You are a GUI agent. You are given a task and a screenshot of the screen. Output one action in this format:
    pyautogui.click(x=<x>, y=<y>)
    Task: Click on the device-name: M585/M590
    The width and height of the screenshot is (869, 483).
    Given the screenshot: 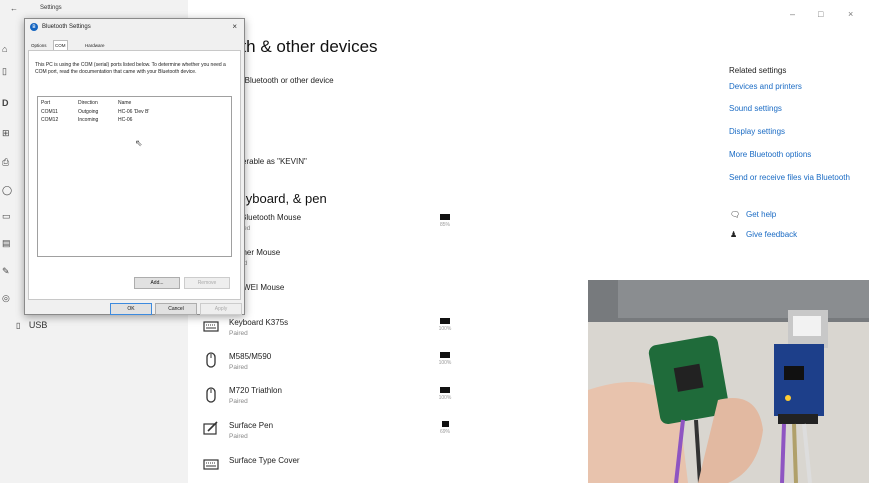 What is the action you would take?
    pyautogui.click(x=250, y=356)
    